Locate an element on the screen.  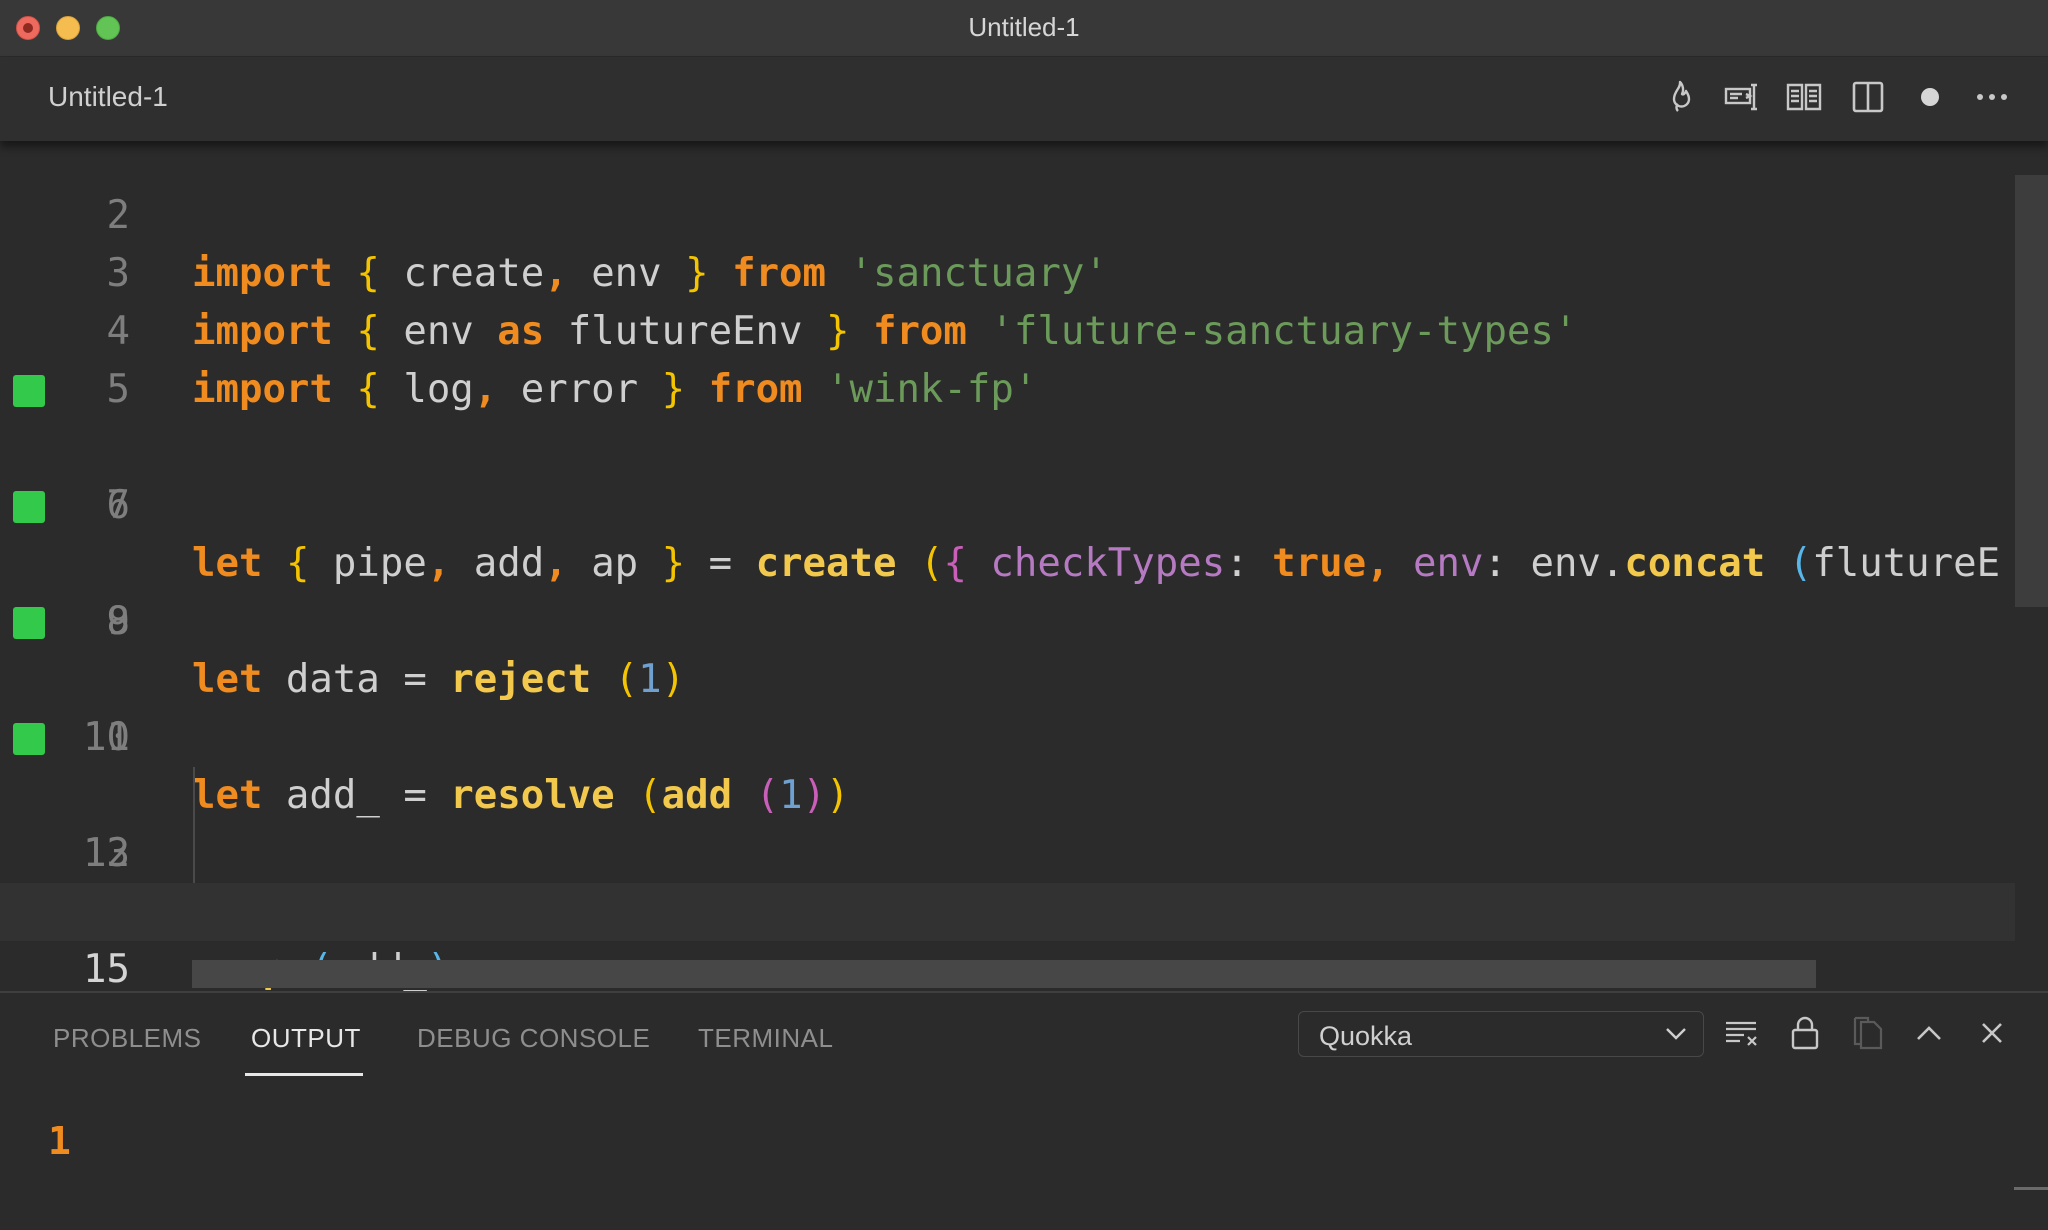
maximize-panel-icon is located at coordinates (1929, 1033).